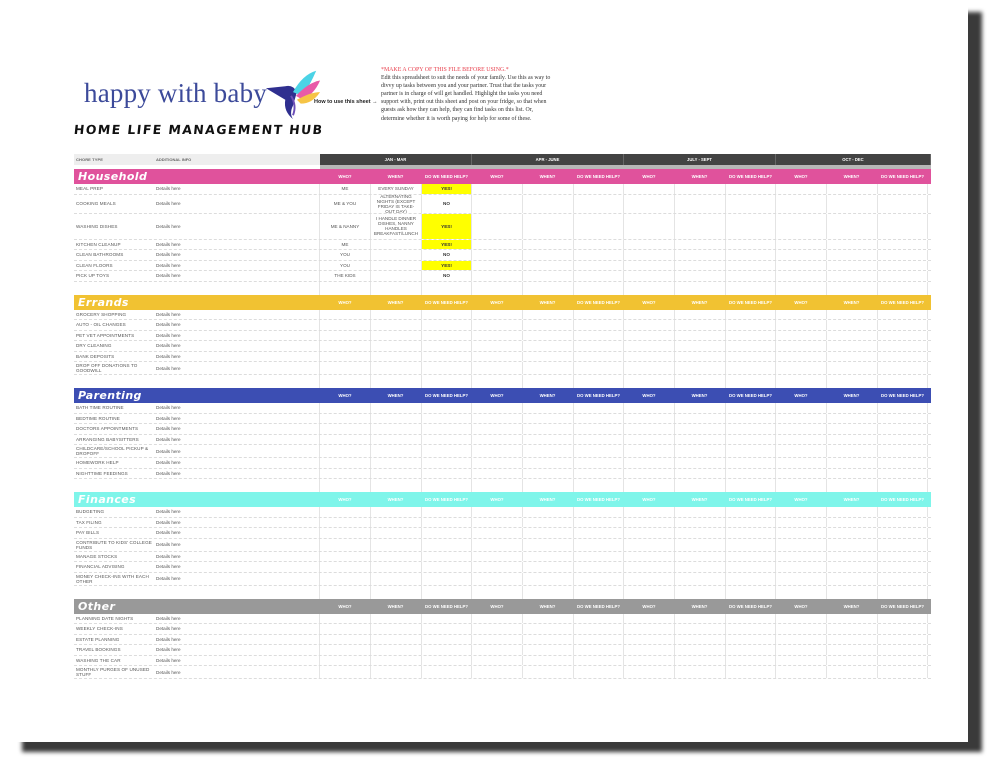 The image size is (998, 767). I want to click on help-cell: YES!, so click(447, 189).